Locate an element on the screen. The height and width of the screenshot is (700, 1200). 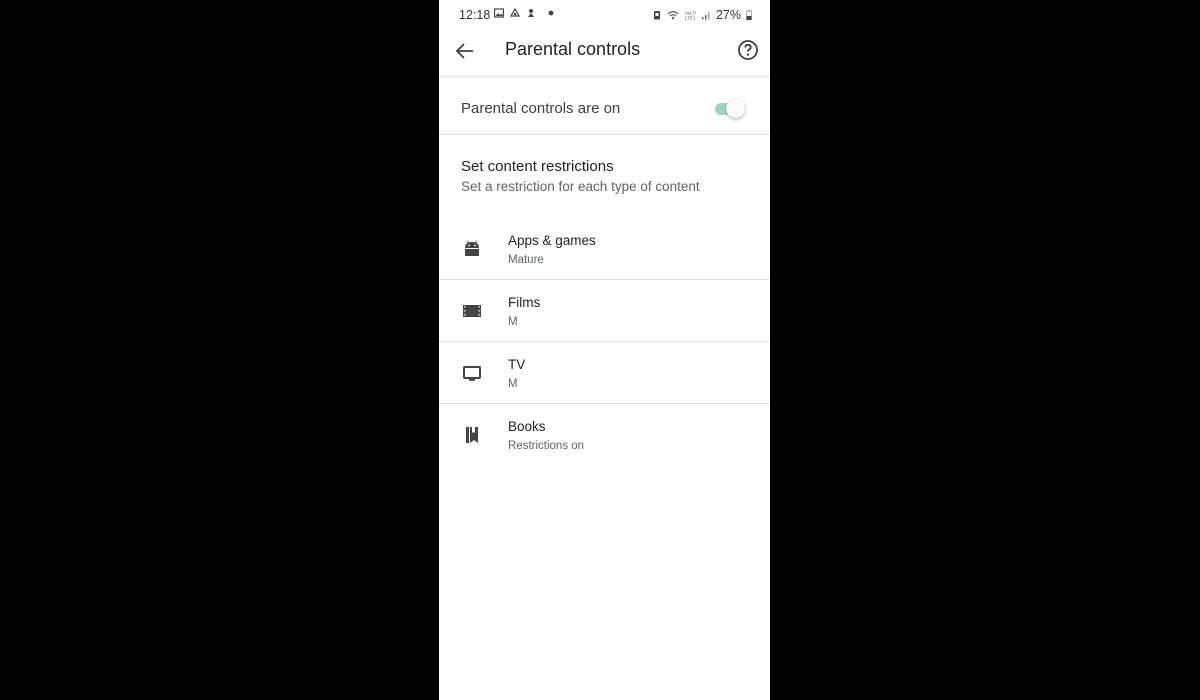
status-right-icons: VoLTELTE1 27% is located at coordinates (702, 15).